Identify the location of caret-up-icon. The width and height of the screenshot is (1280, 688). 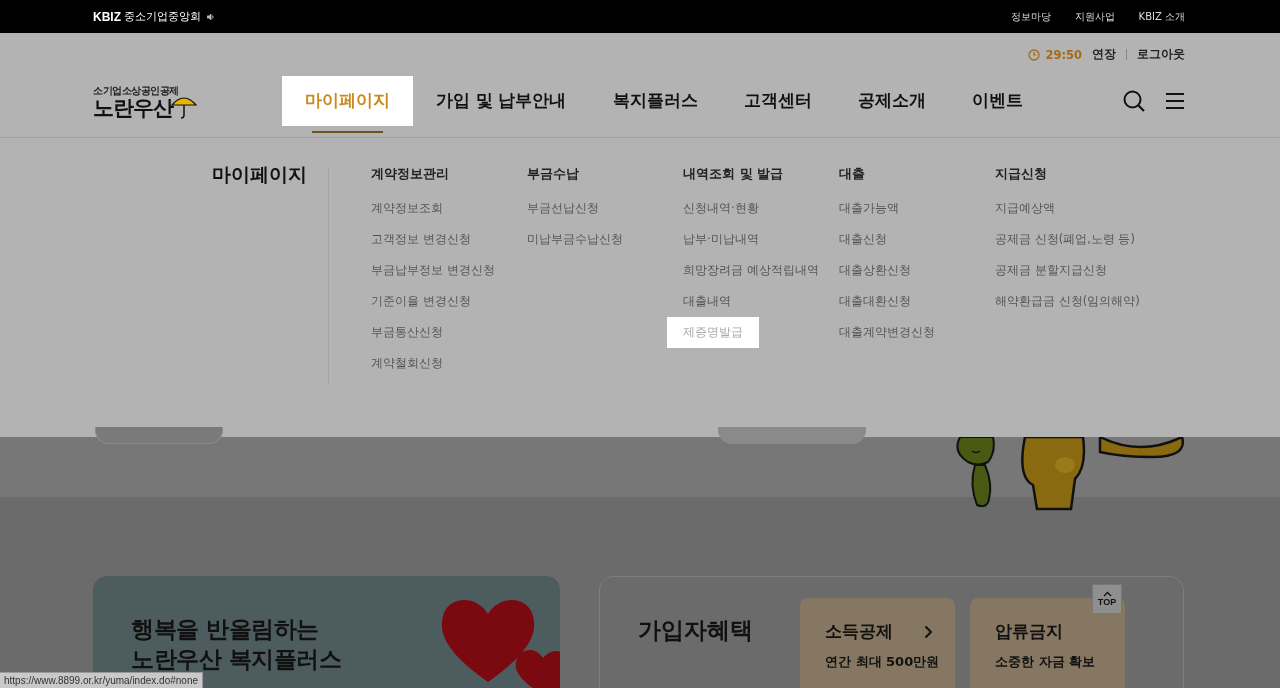
(1107, 594).